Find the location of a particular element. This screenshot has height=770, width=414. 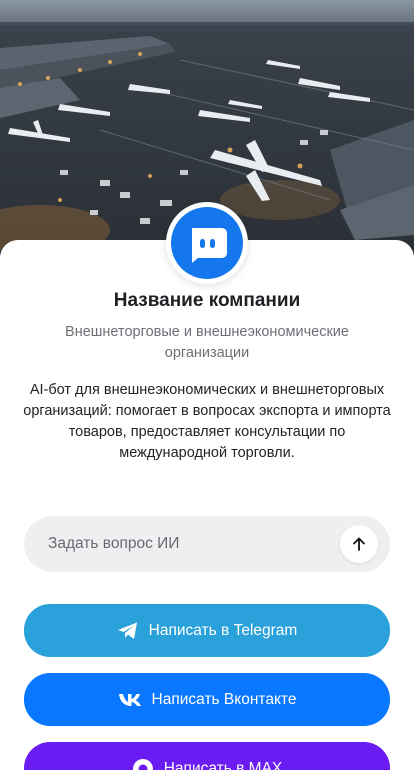

telegram-button: Написать в Telegram is located at coordinates (207, 630).